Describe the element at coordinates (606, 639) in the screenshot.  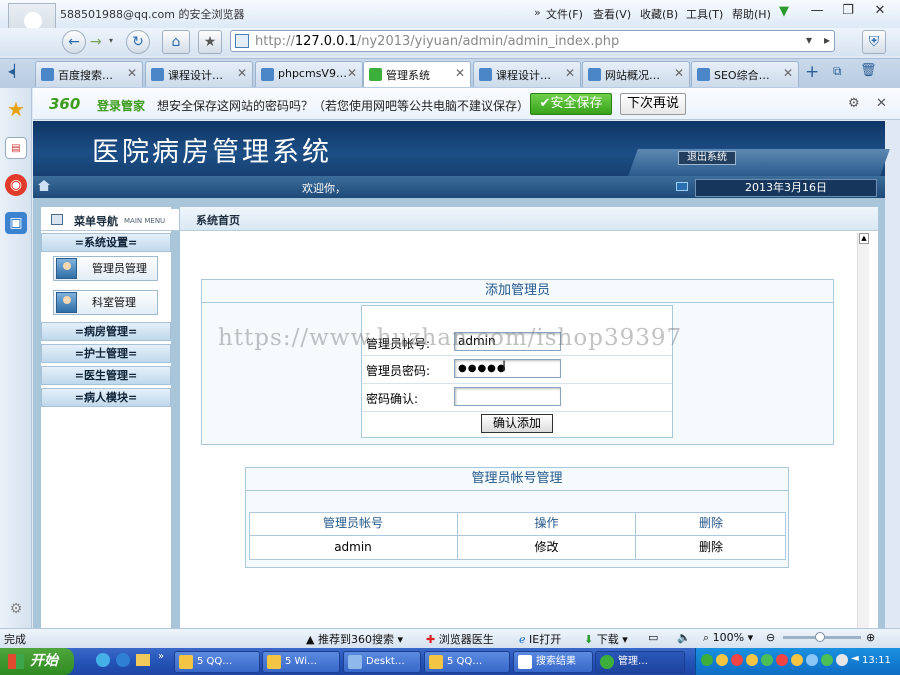
I see `download-button: ⬇ 下载 ▾` at that location.